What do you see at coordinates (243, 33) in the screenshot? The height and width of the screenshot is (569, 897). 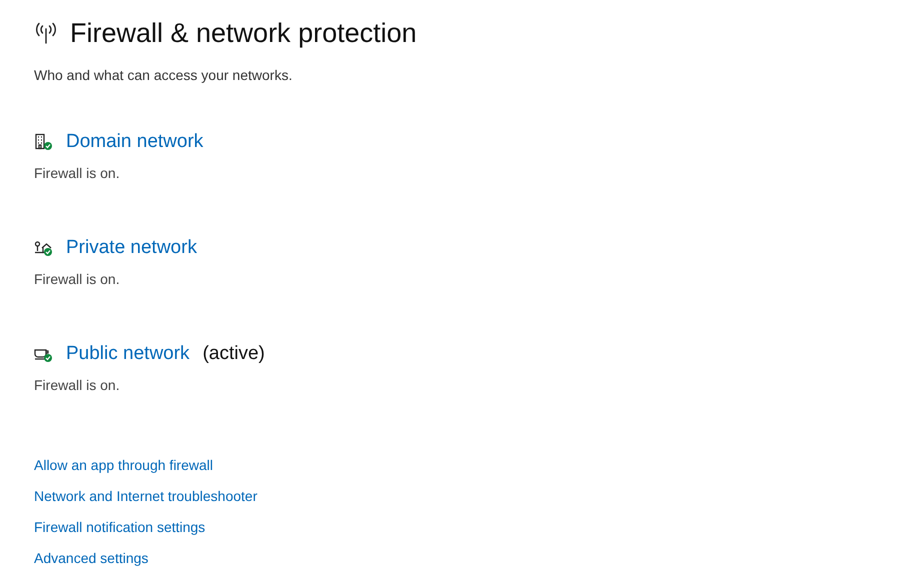 I see `page-title: Firewall & network protection` at bounding box center [243, 33].